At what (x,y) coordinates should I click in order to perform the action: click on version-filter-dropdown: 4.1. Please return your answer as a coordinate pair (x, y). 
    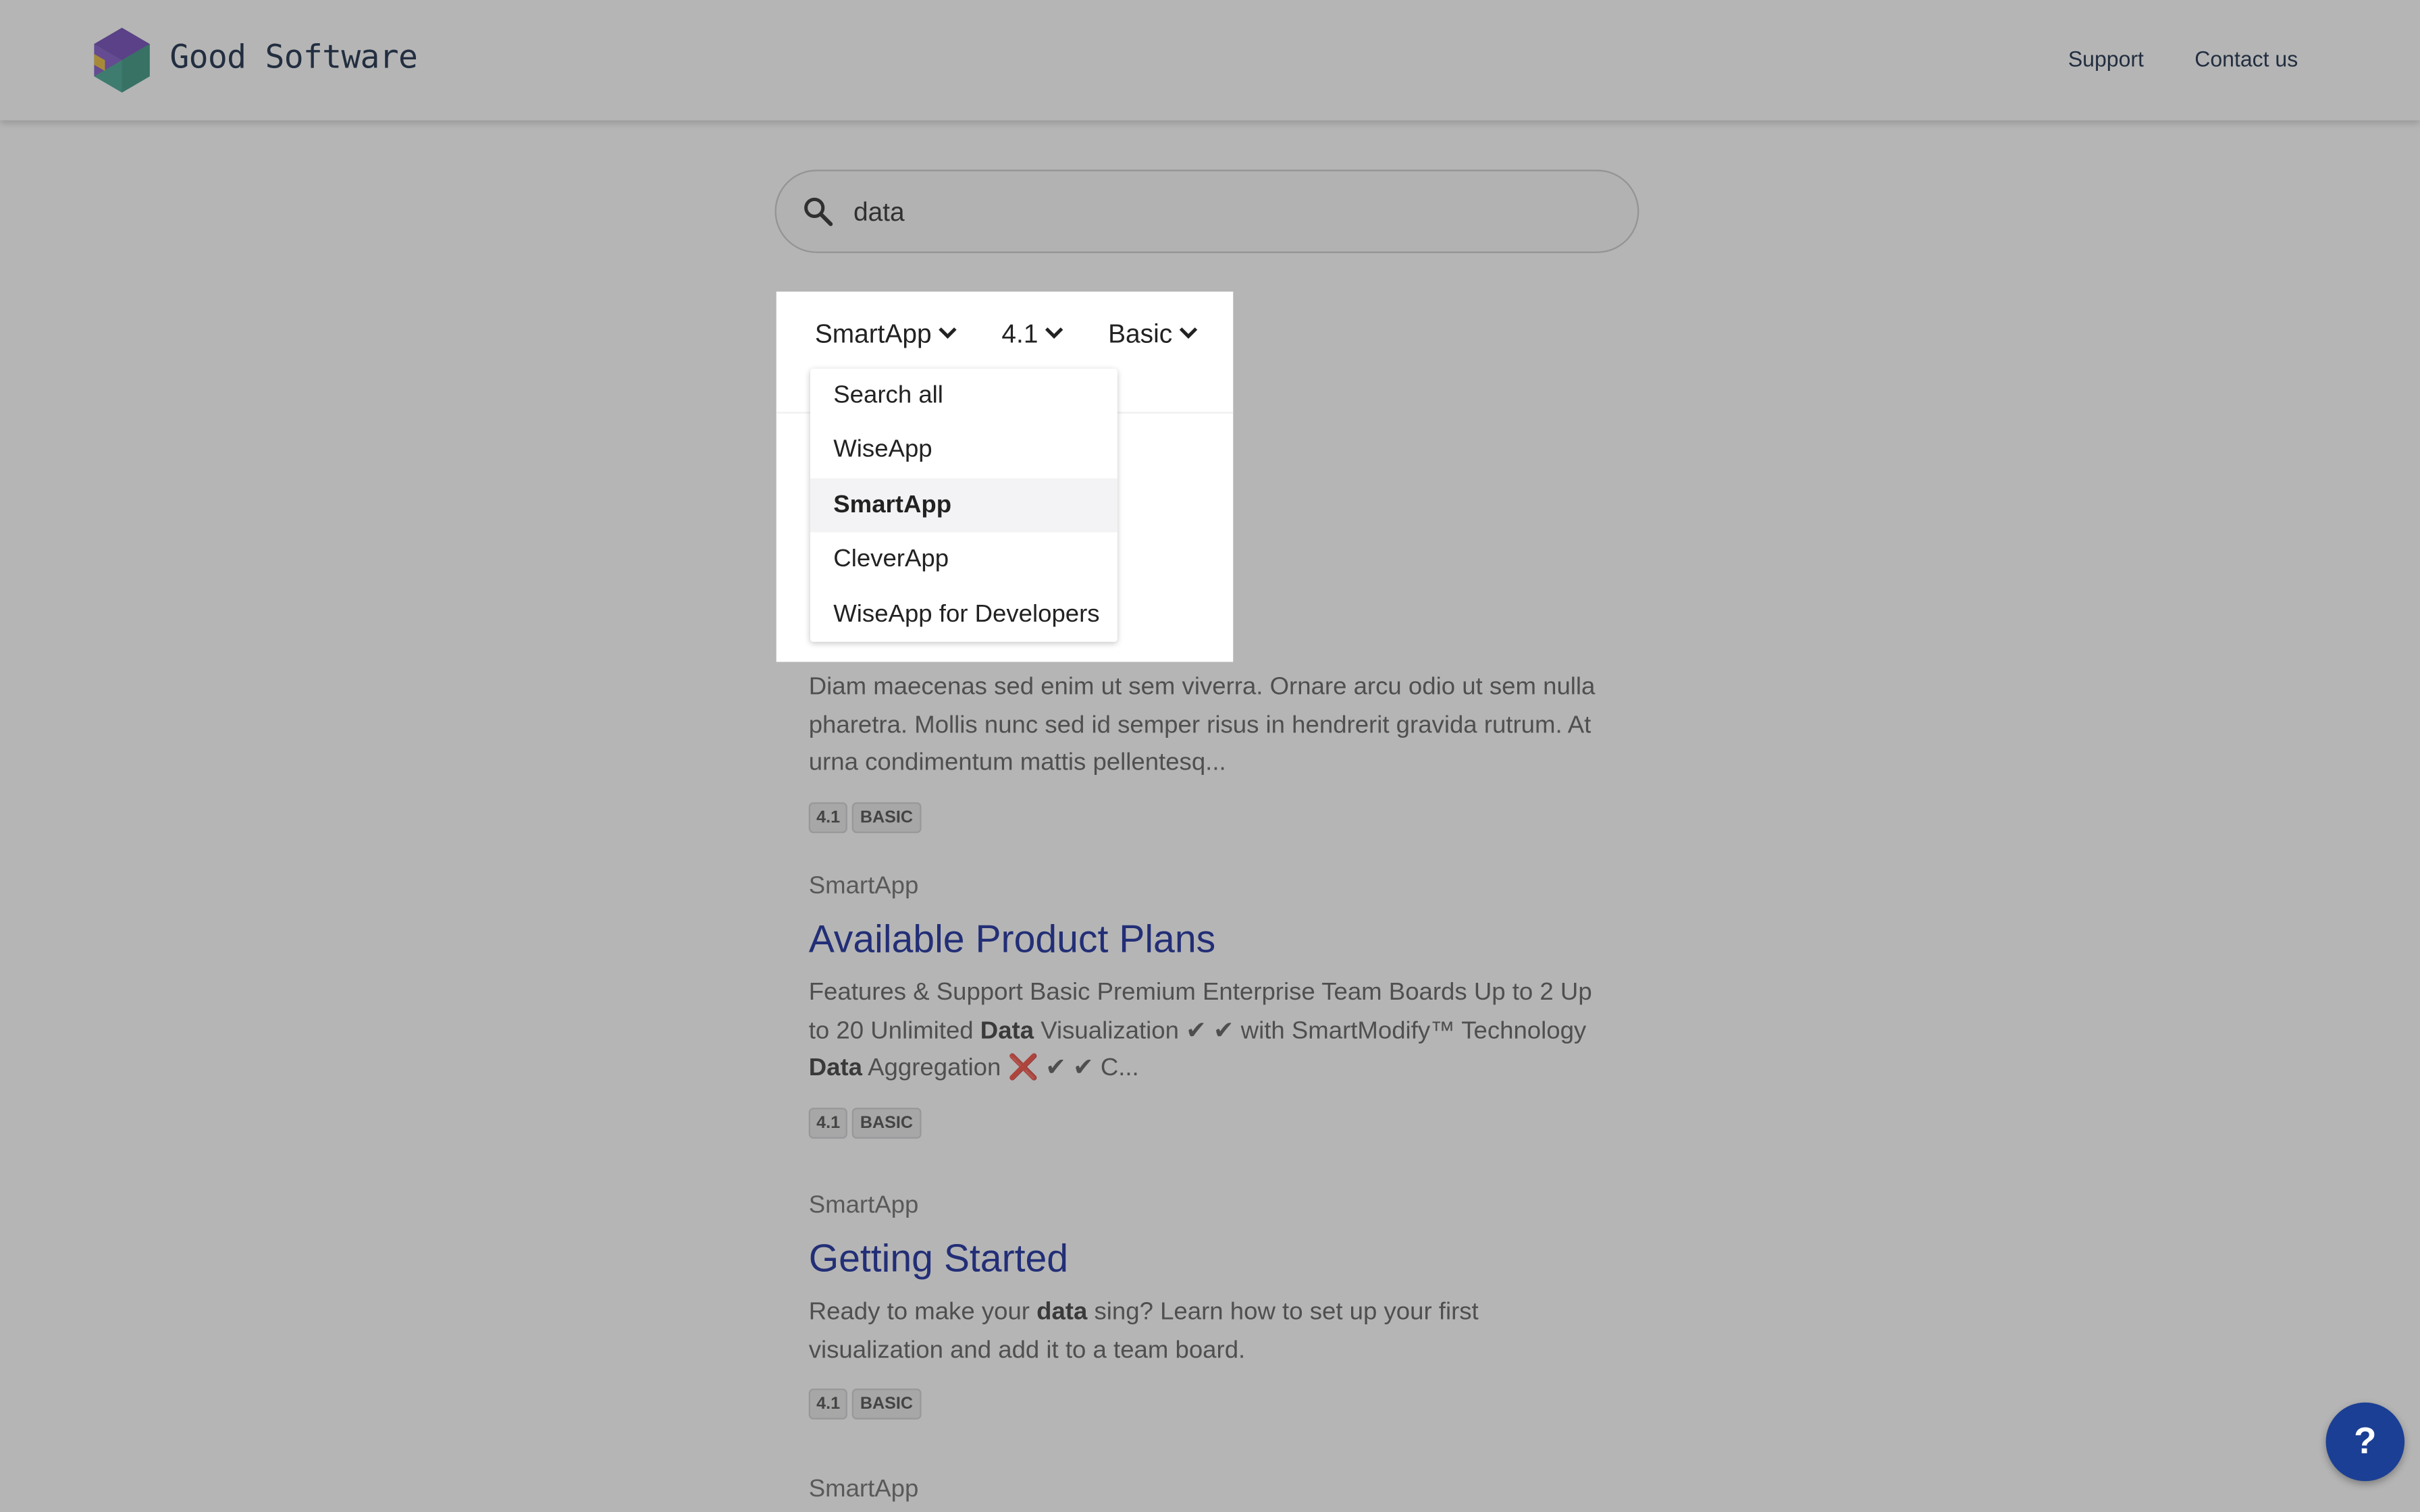
    Looking at the image, I should click on (1032, 334).